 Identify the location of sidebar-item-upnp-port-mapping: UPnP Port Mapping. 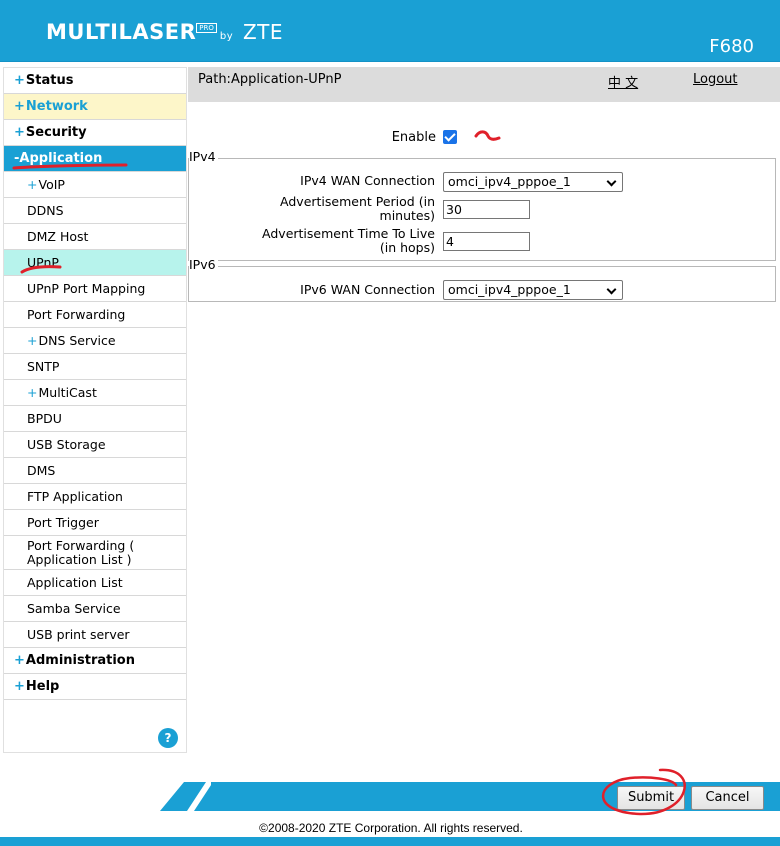
(95, 289).